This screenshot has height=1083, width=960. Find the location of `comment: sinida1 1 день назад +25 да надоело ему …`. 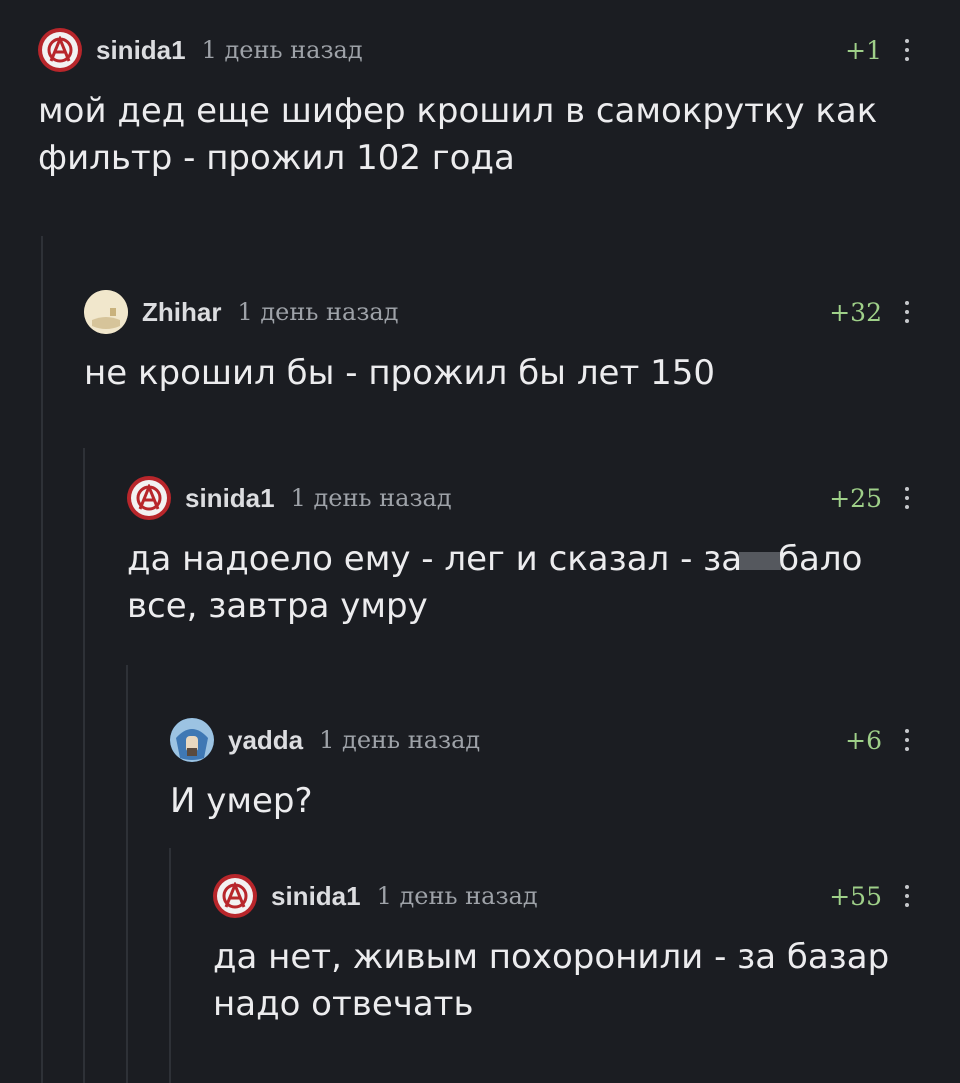

comment: sinida1 1 день назад +25 да надоело ему … is located at coordinates (518, 553).